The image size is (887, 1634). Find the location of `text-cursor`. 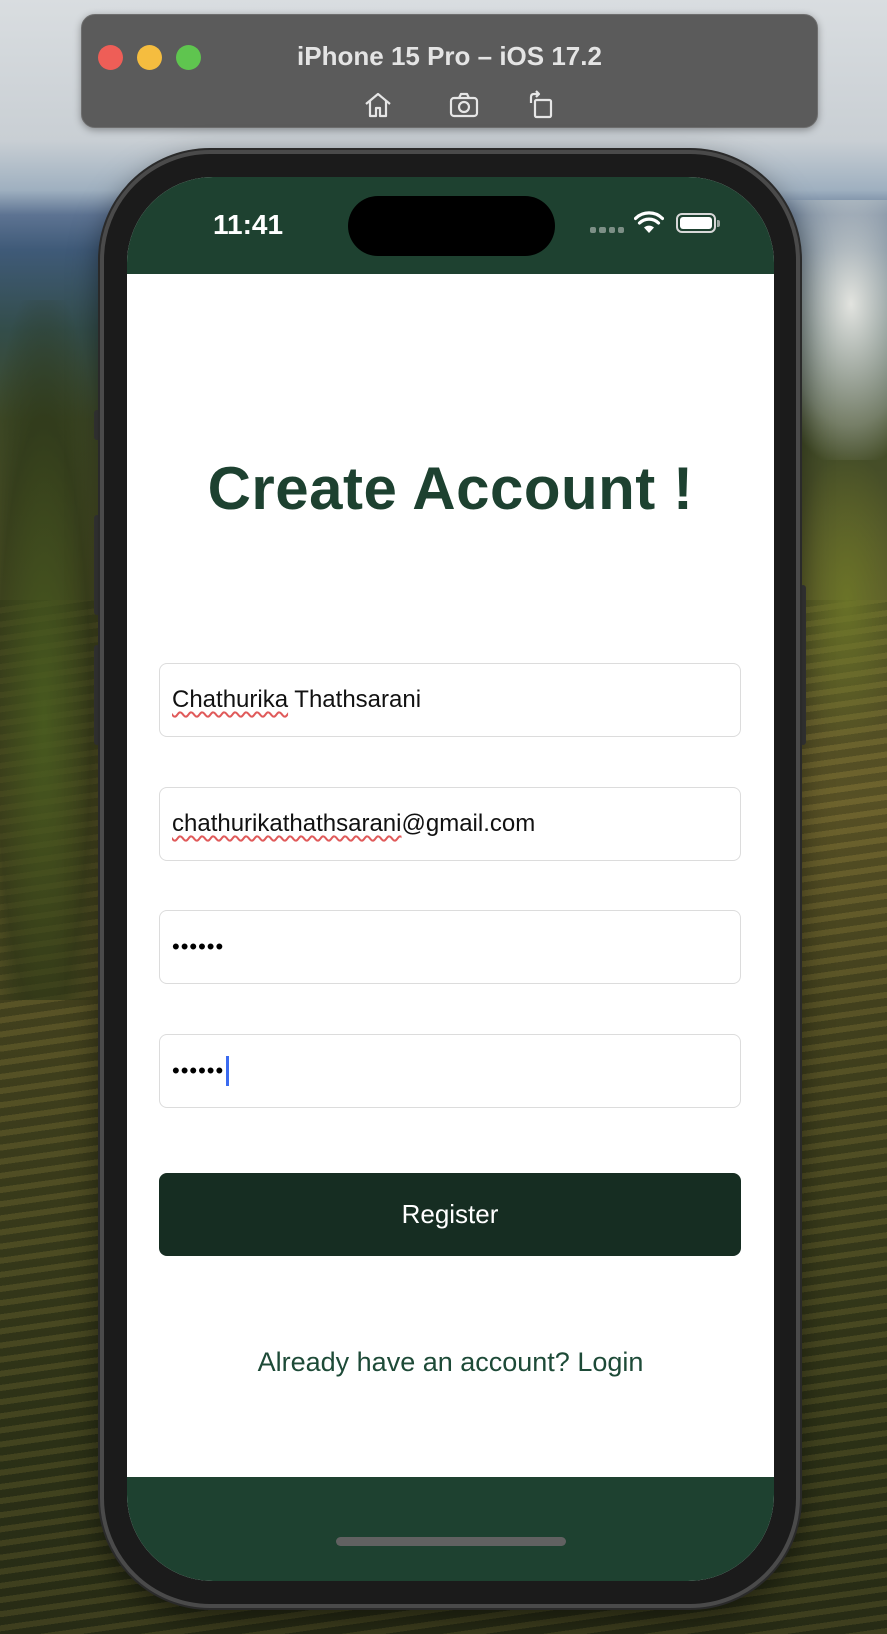

text-cursor is located at coordinates (228, 1071).